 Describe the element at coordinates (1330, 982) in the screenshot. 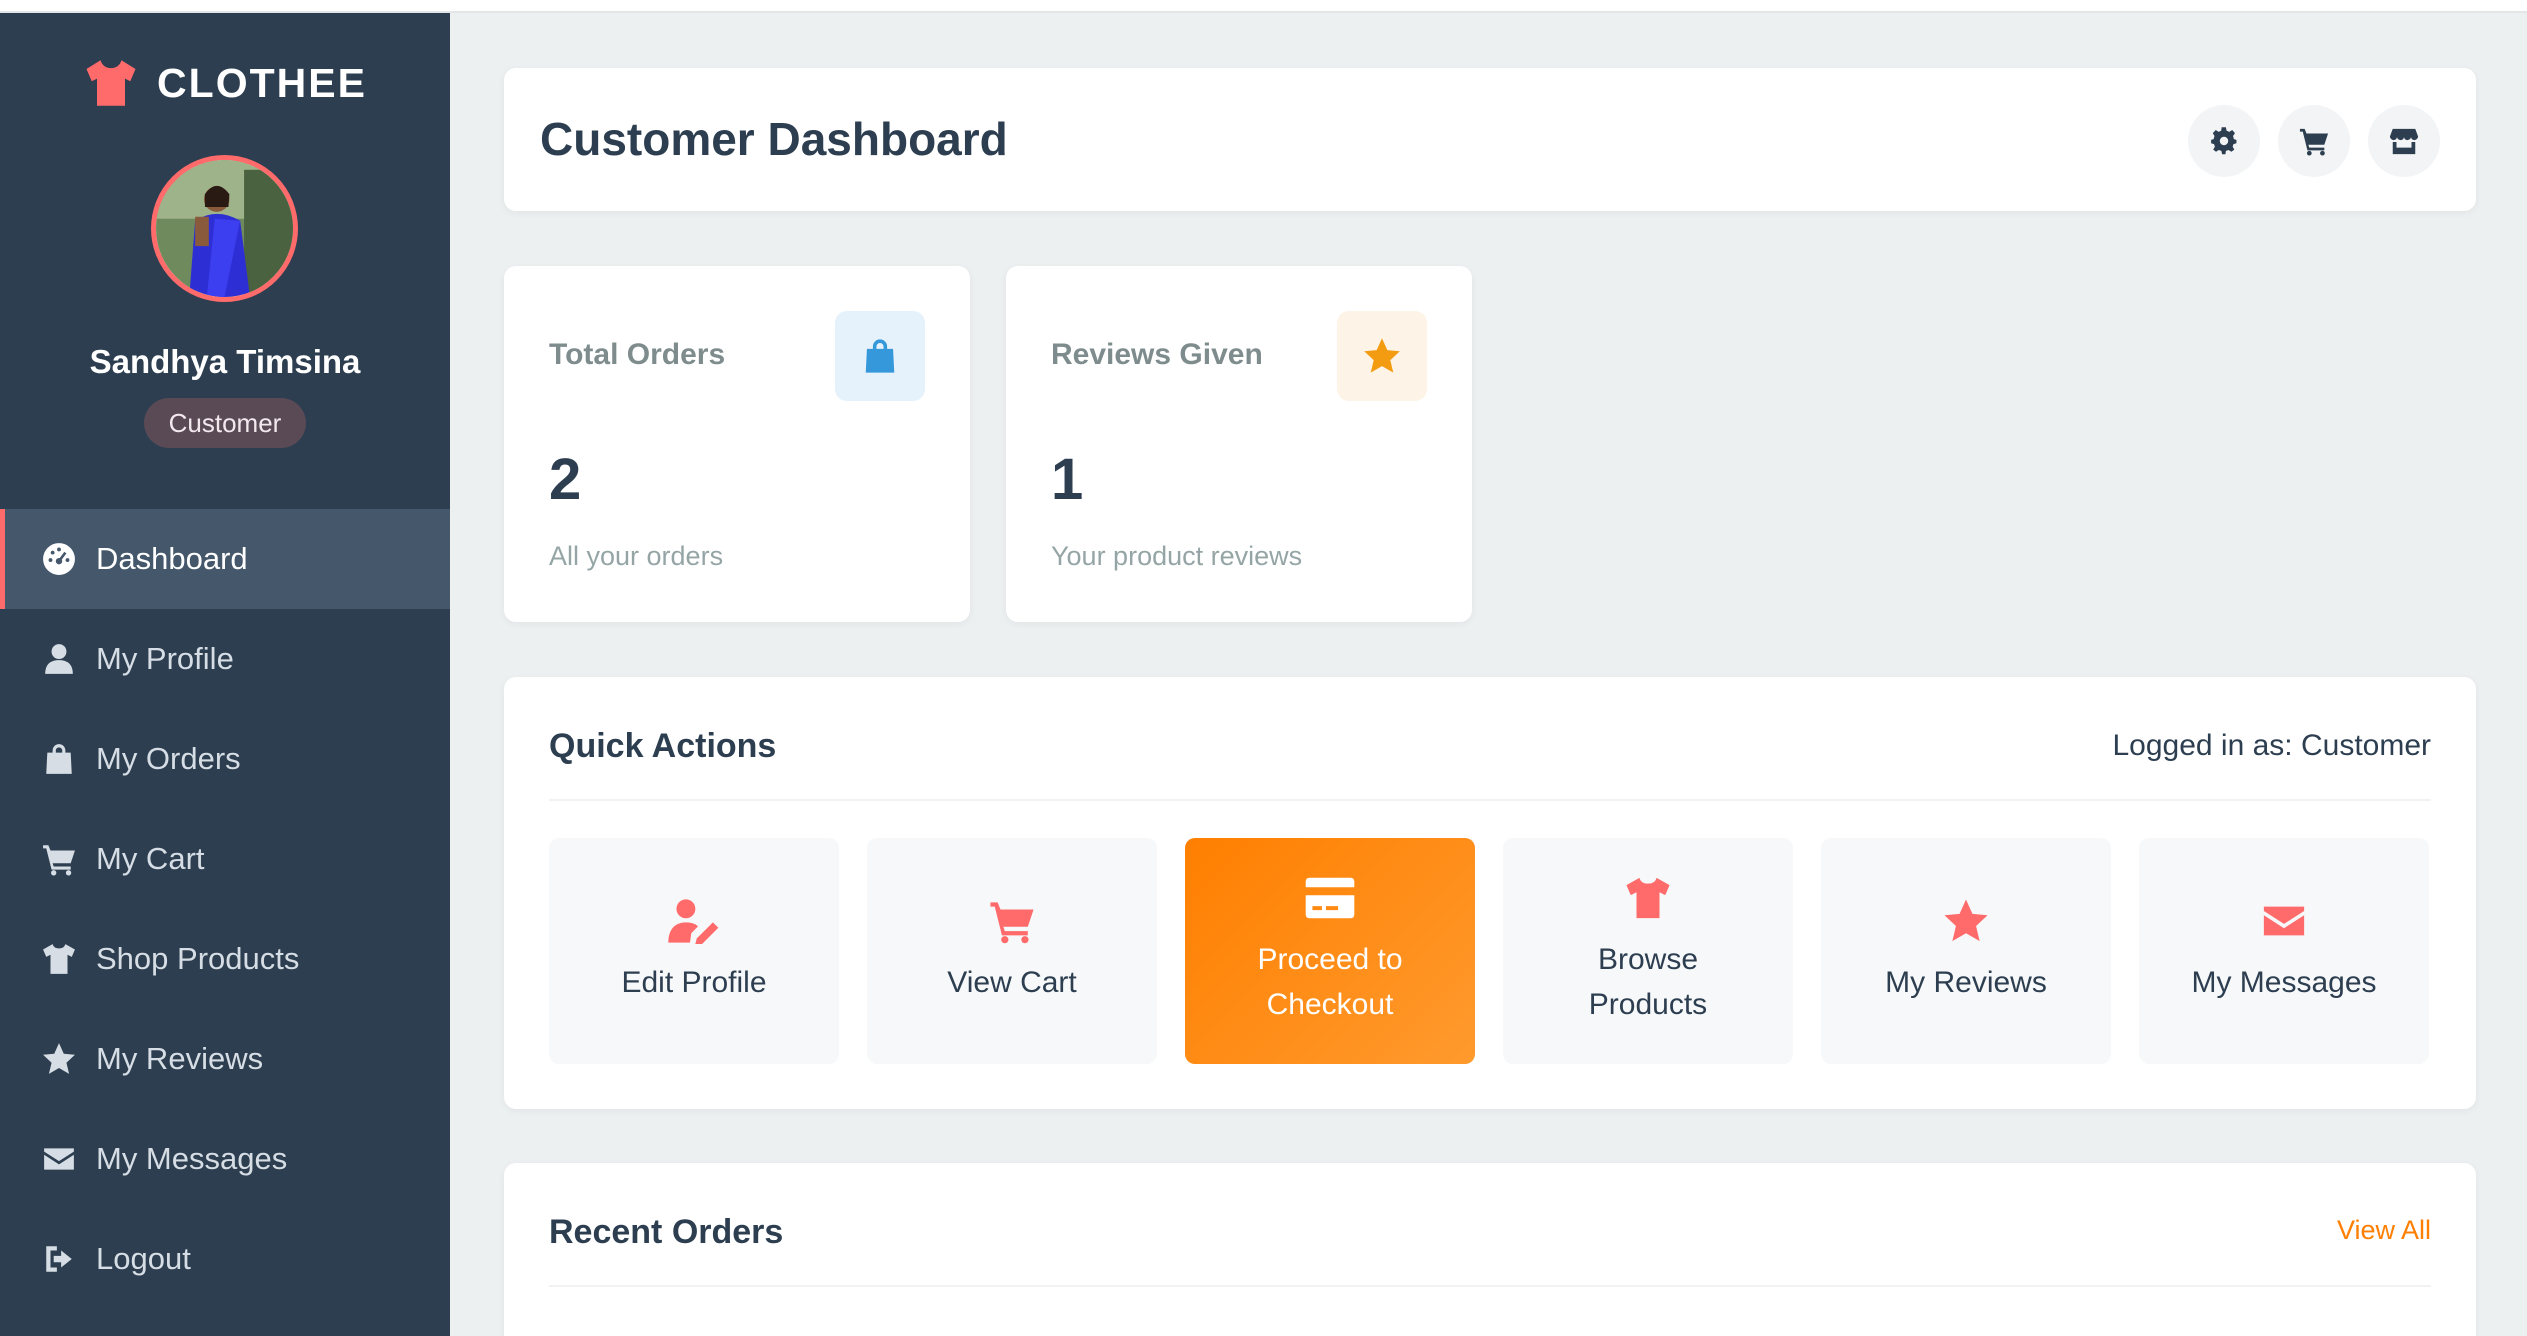

I see `action-label: Proceed to Checkout` at that location.